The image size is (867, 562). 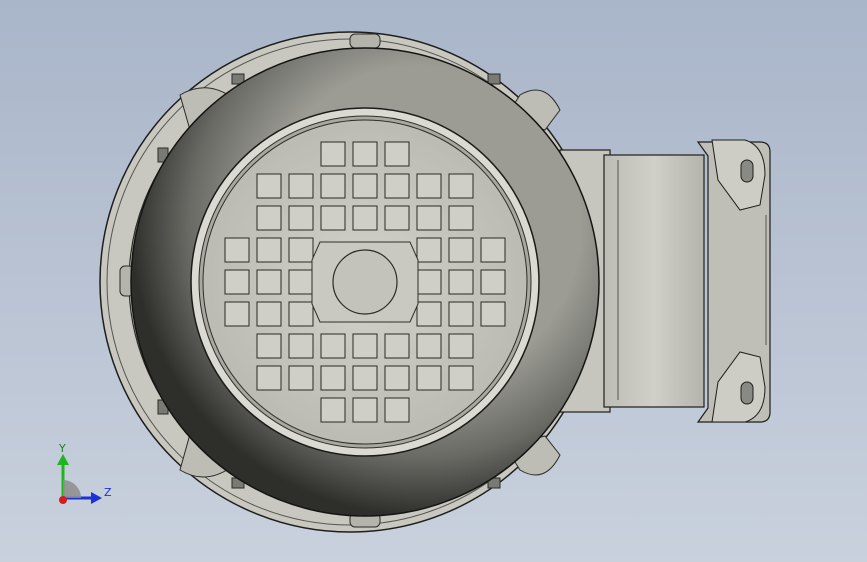 What do you see at coordinates (62, 448) in the screenshot?
I see `y-axis-label: Y` at bounding box center [62, 448].